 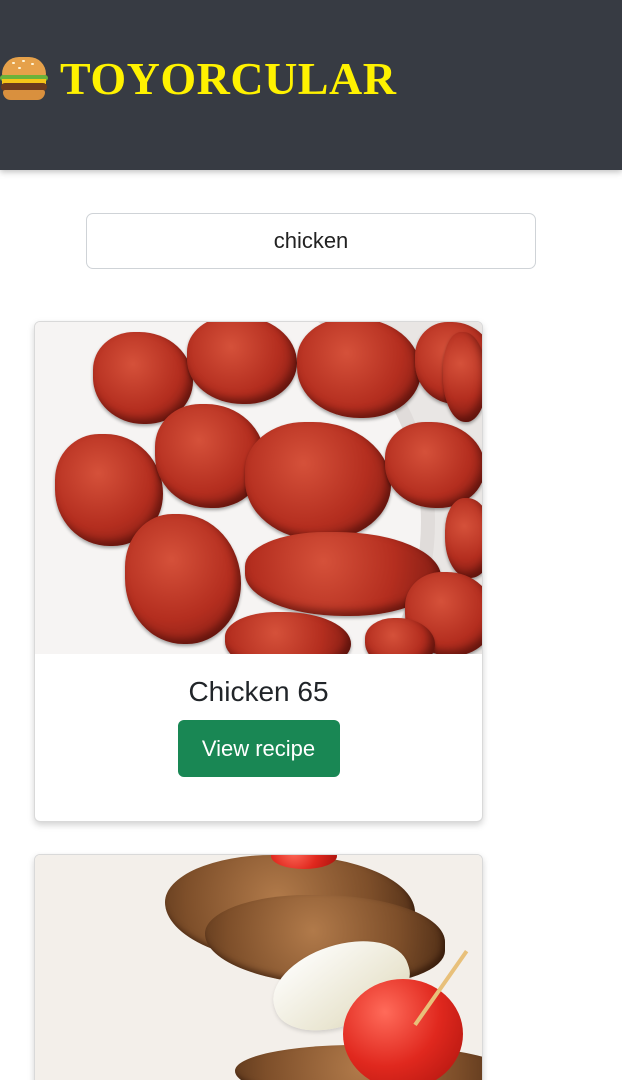 What do you see at coordinates (258, 715) in the screenshot?
I see `card-body: Chicken 65 View recipe` at bounding box center [258, 715].